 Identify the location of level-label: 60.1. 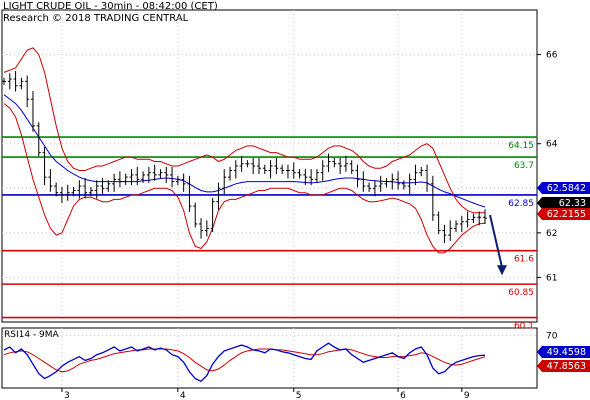
(524, 327).